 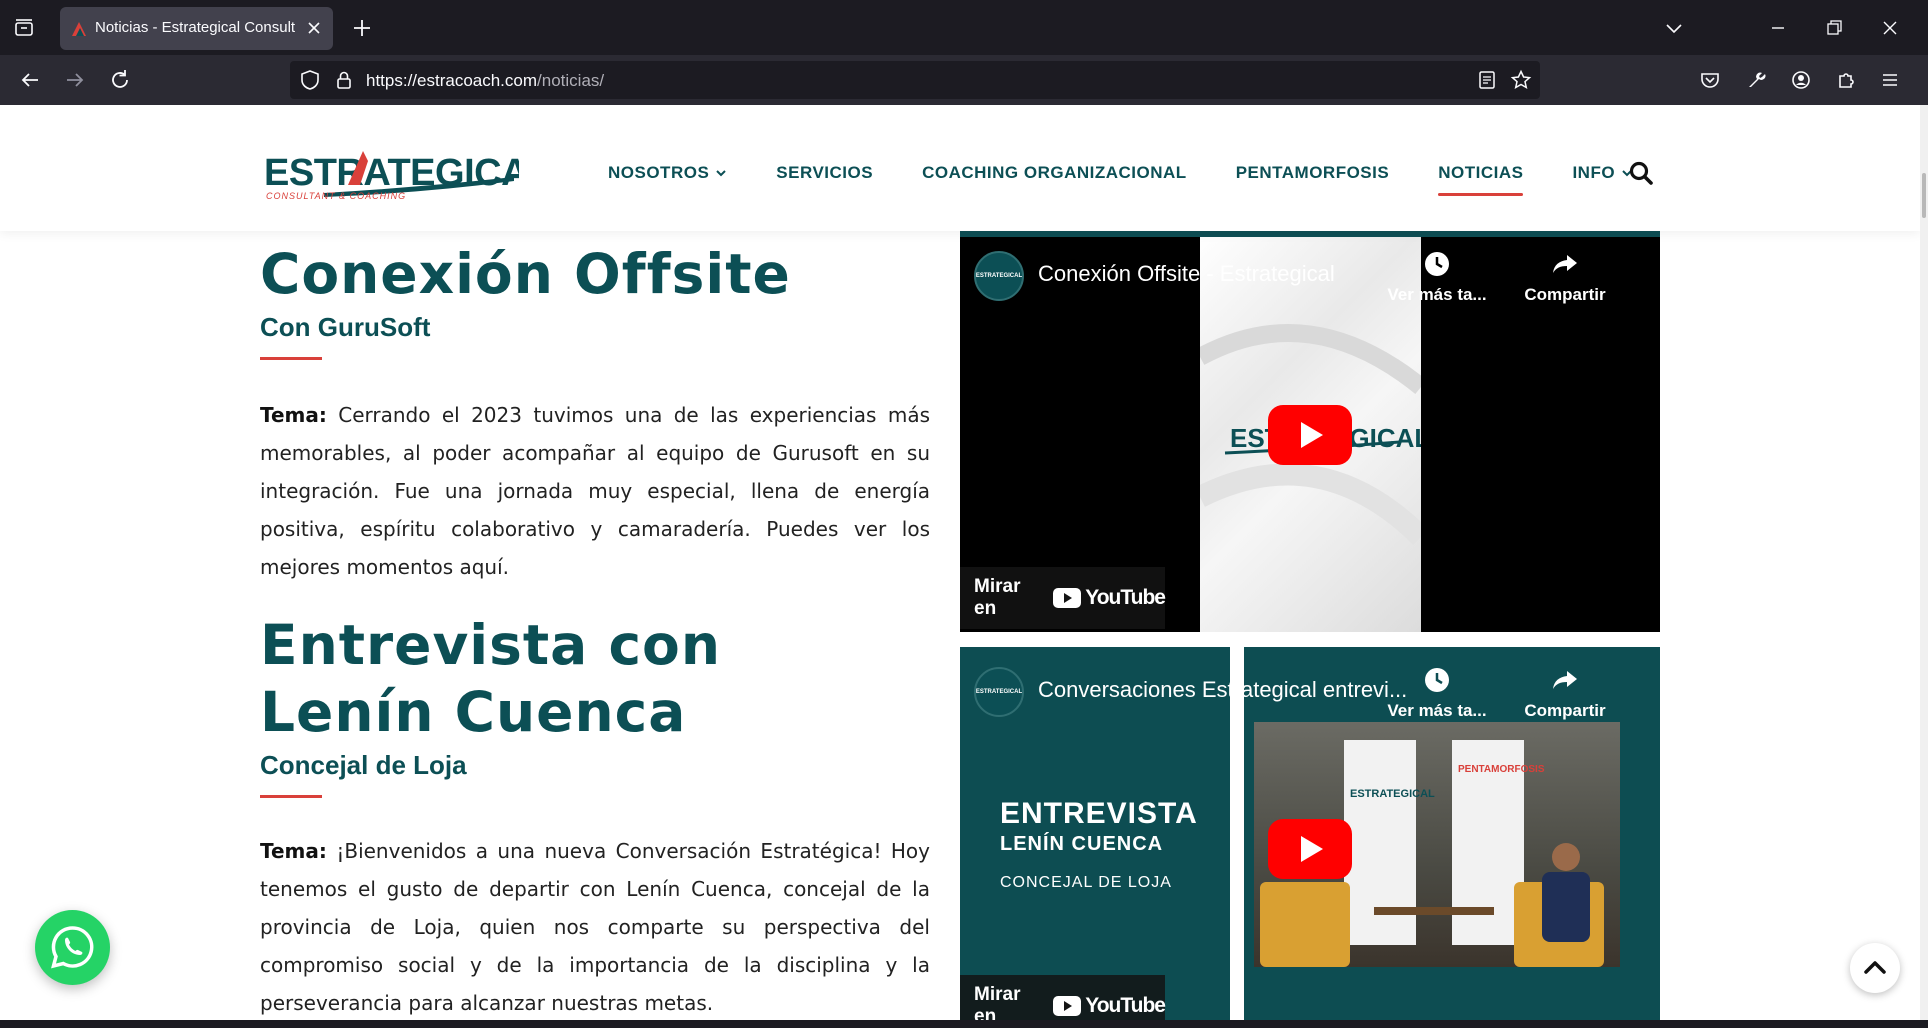 I want to click on menu-item-noticias: NOTICIAS, so click(x=1481, y=179).